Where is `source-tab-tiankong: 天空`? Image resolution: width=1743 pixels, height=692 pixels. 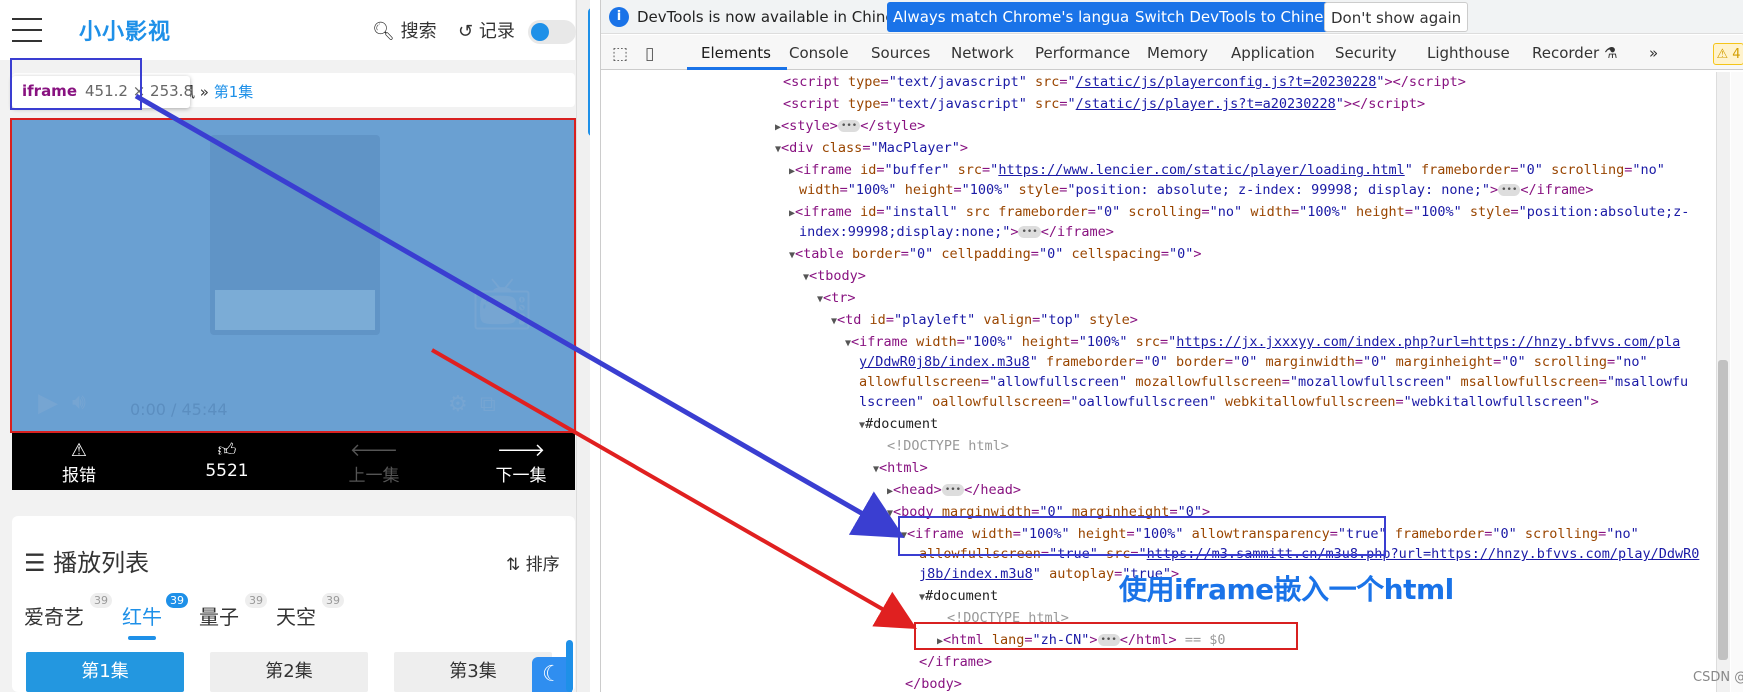 source-tab-tiankong: 天空 is located at coordinates (296, 615).